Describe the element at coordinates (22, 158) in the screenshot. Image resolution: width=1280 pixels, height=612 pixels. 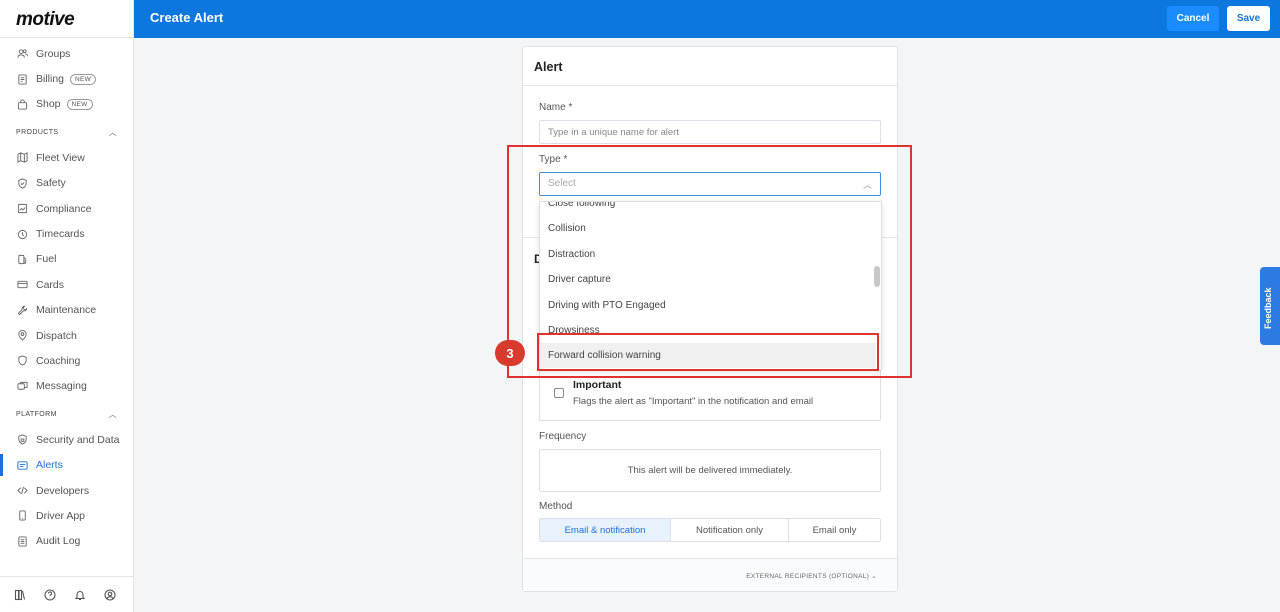
I see `map-icon` at that location.